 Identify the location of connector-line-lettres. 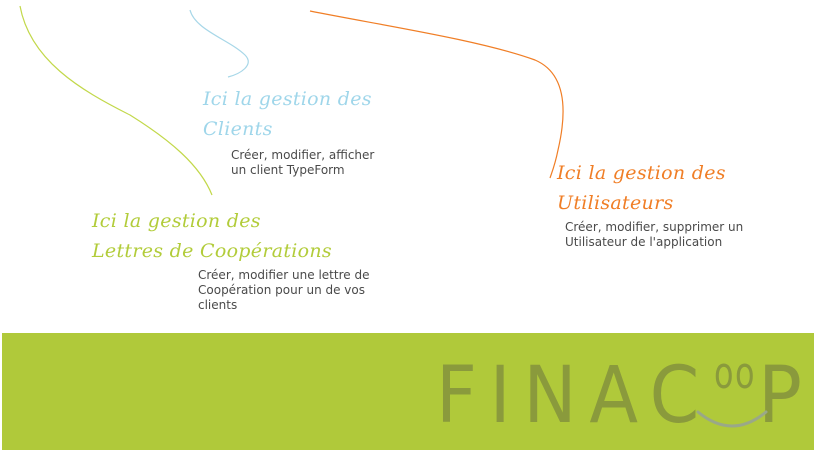
(116, 100).